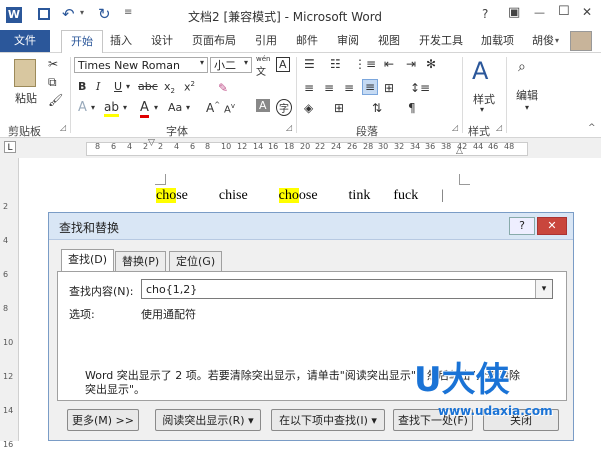  I want to click on superscript-icon: x2, so click(189, 87).